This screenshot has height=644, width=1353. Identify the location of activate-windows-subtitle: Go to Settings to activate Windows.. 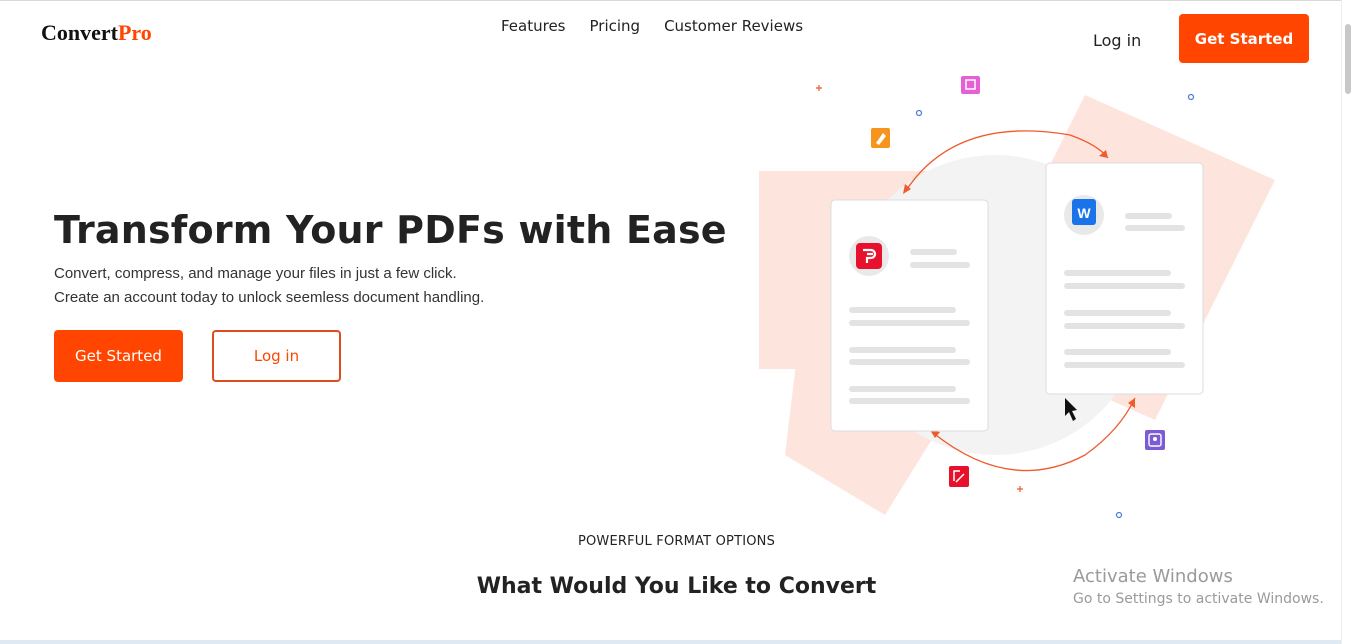
(1198, 599).